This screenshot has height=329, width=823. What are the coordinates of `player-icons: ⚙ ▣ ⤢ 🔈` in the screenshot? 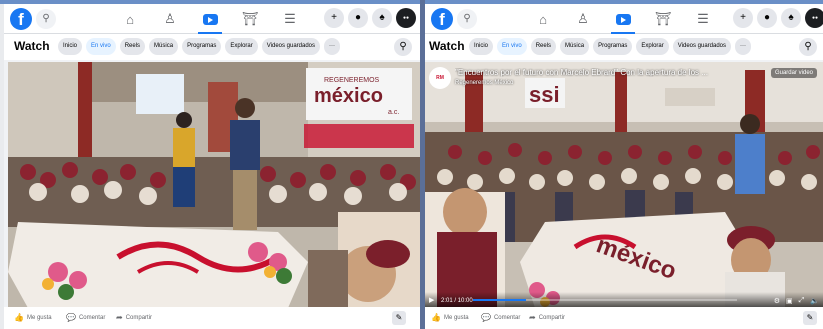 It's located at (796, 301).